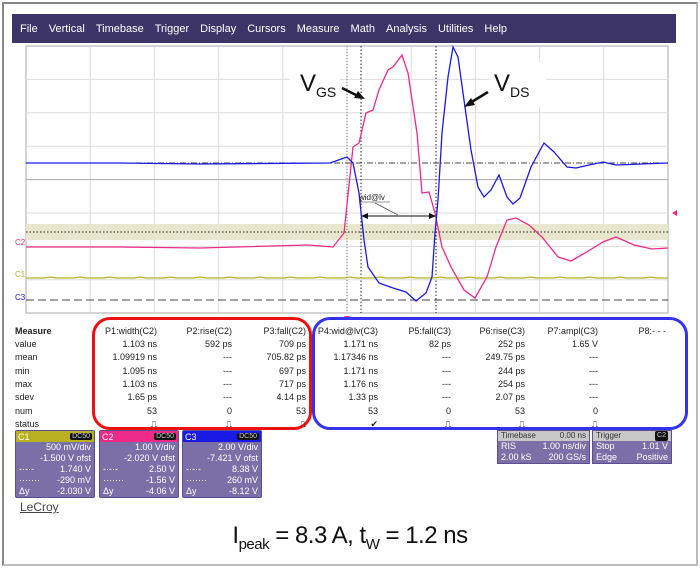 The height and width of the screenshot is (568, 700). Describe the element at coordinates (154, 447) in the screenshot. I see `channel-vdiv-value: 1.00 V/div` at that location.